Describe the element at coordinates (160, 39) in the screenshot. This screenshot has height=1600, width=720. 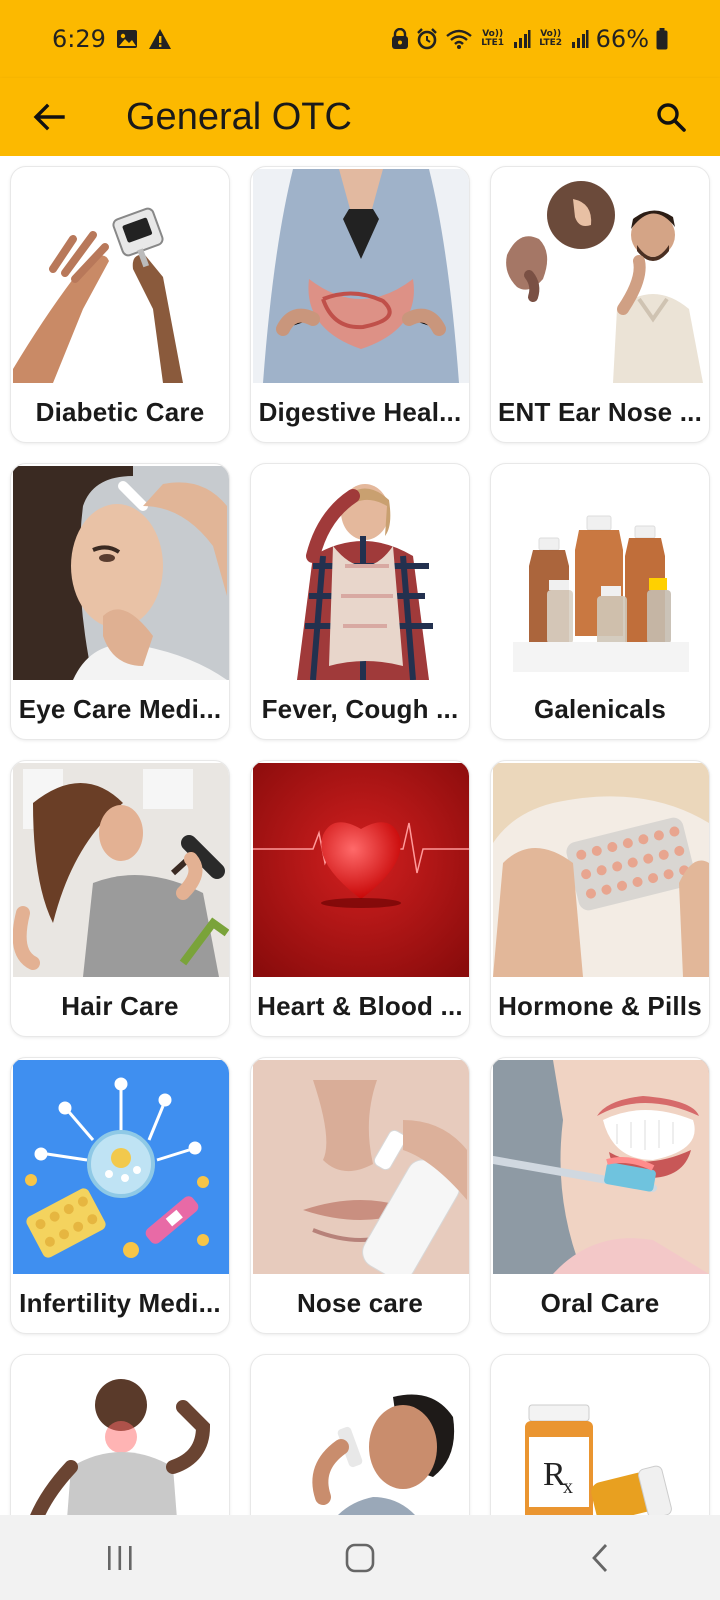
I see `warning-icon` at that location.